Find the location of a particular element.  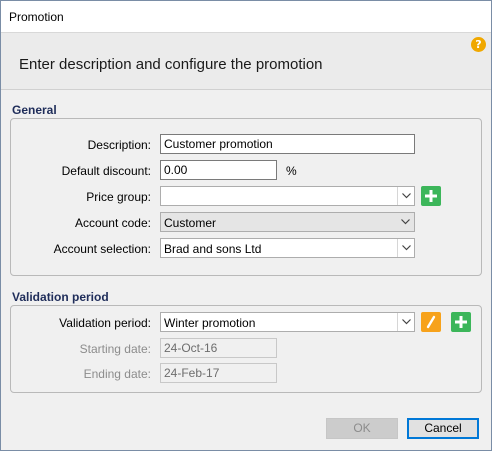

cancel-button: Cancel is located at coordinates (443, 428).